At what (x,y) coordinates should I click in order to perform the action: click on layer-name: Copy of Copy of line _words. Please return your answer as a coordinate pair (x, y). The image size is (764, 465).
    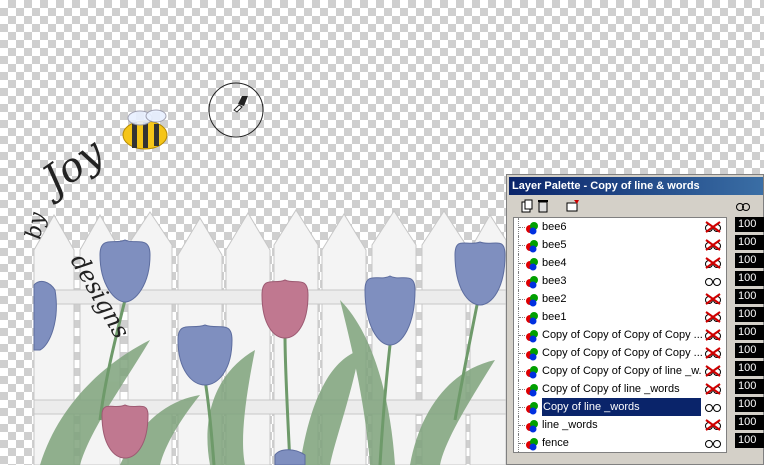
    Looking at the image, I should click on (611, 389).